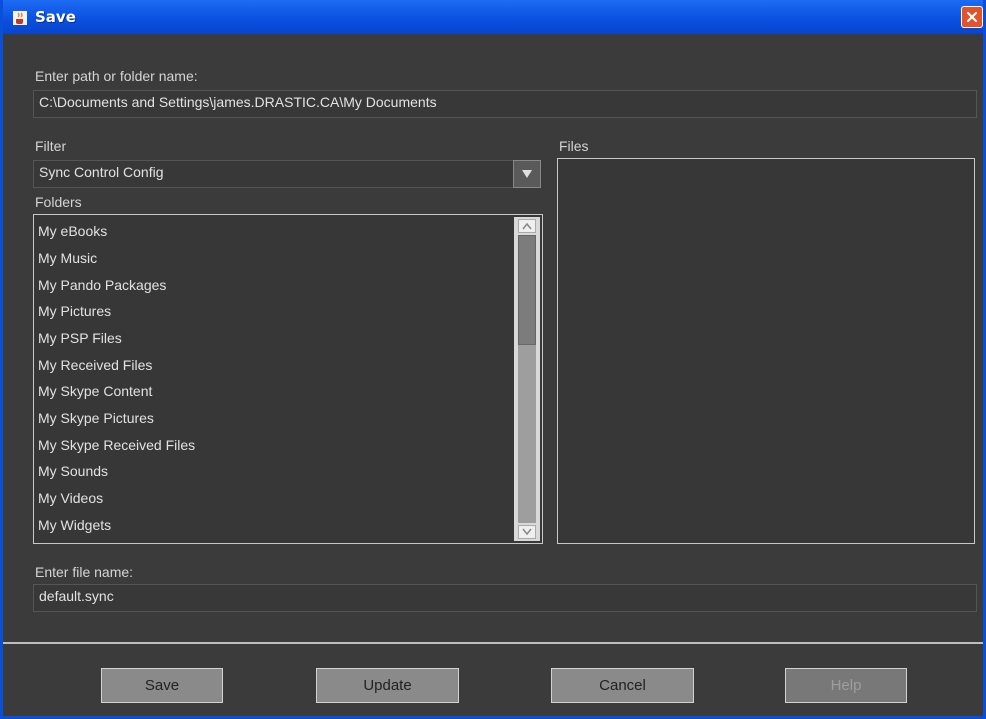 Image resolution: width=986 pixels, height=719 pixels. I want to click on list-item: My Videos, so click(70, 498).